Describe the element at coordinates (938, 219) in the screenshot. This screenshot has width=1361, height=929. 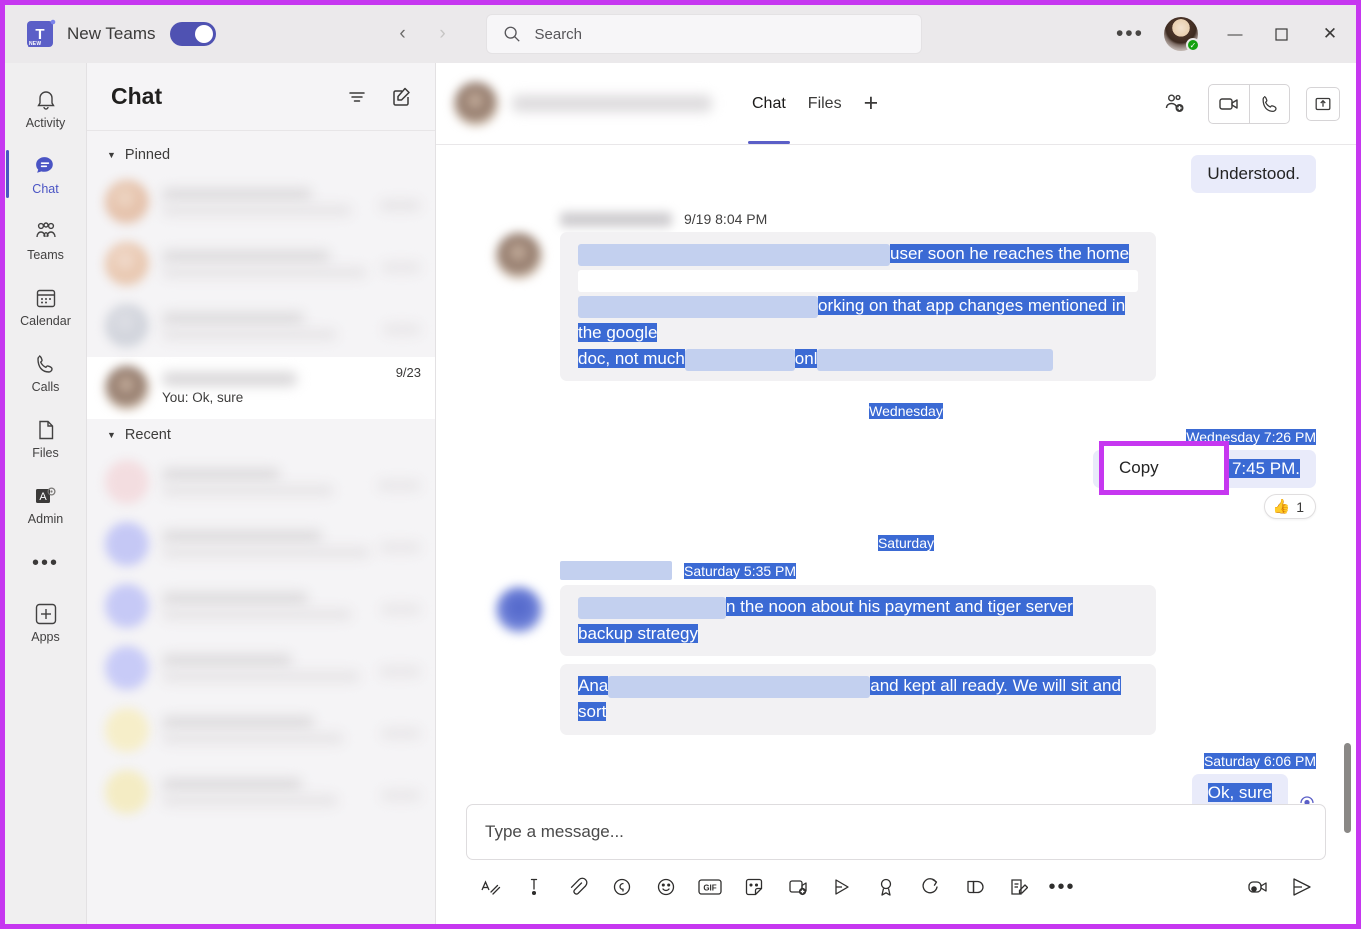
I see `message-meta: 9/19 8:04 PM` at that location.